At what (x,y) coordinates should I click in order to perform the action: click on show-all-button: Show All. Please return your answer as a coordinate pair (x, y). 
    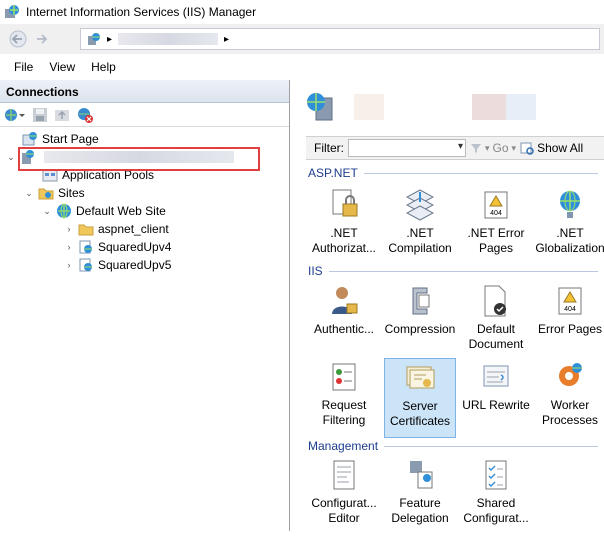
    Looking at the image, I should click on (551, 148).